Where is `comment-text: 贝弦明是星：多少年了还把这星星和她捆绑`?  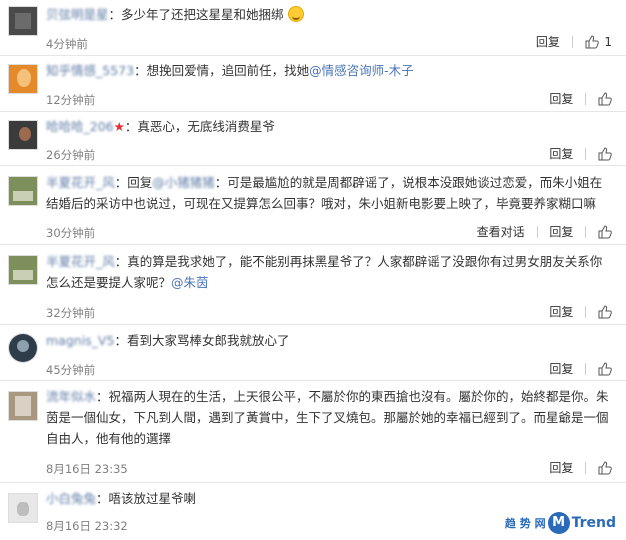 comment-text: 贝弦明是星：多少年了还把这星星和她捆绑 is located at coordinates (329, 14).